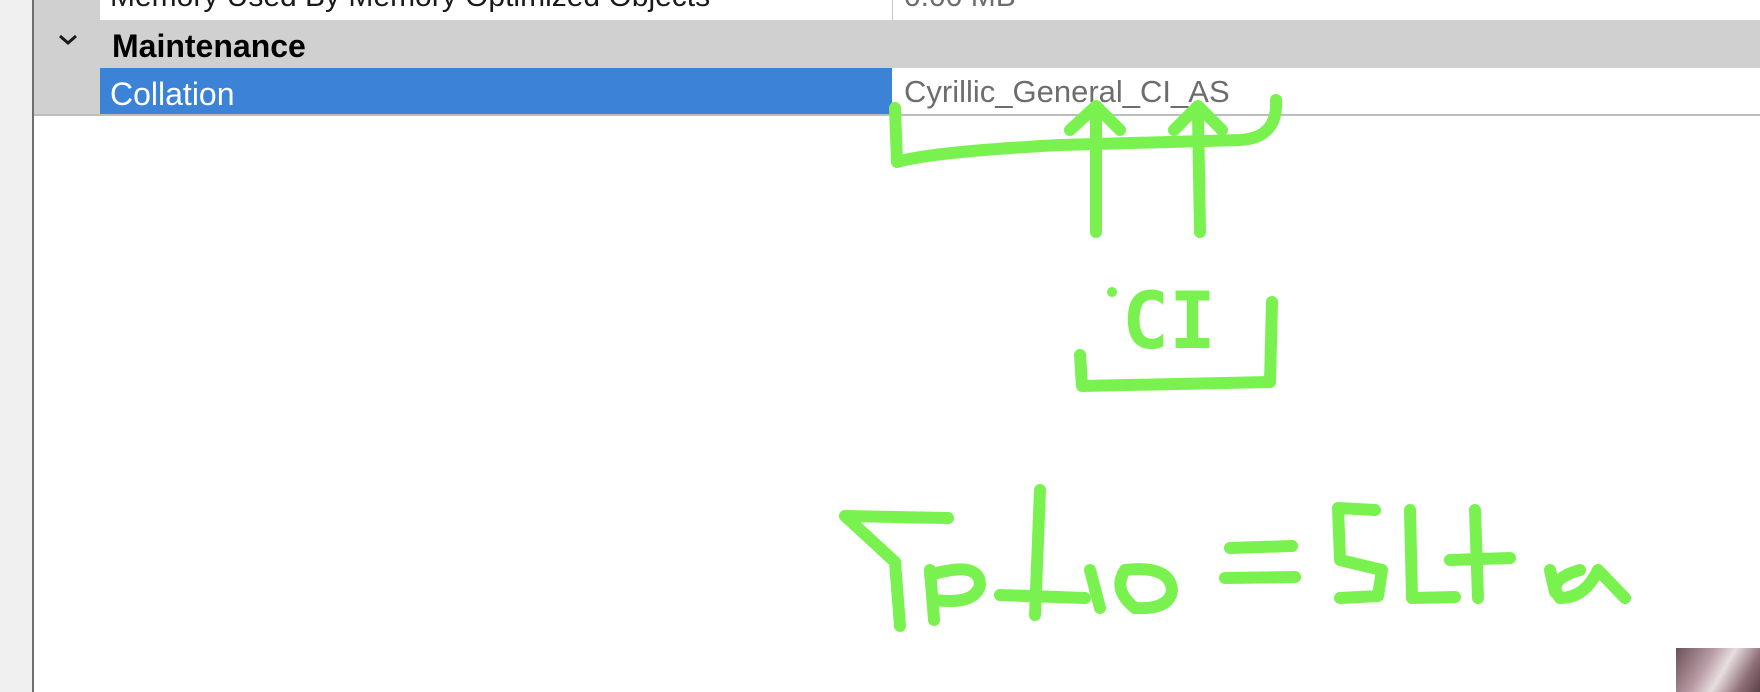 The height and width of the screenshot is (692, 1760). Describe the element at coordinates (209, 46) in the screenshot. I see `category-label: Maintenance` at that location.